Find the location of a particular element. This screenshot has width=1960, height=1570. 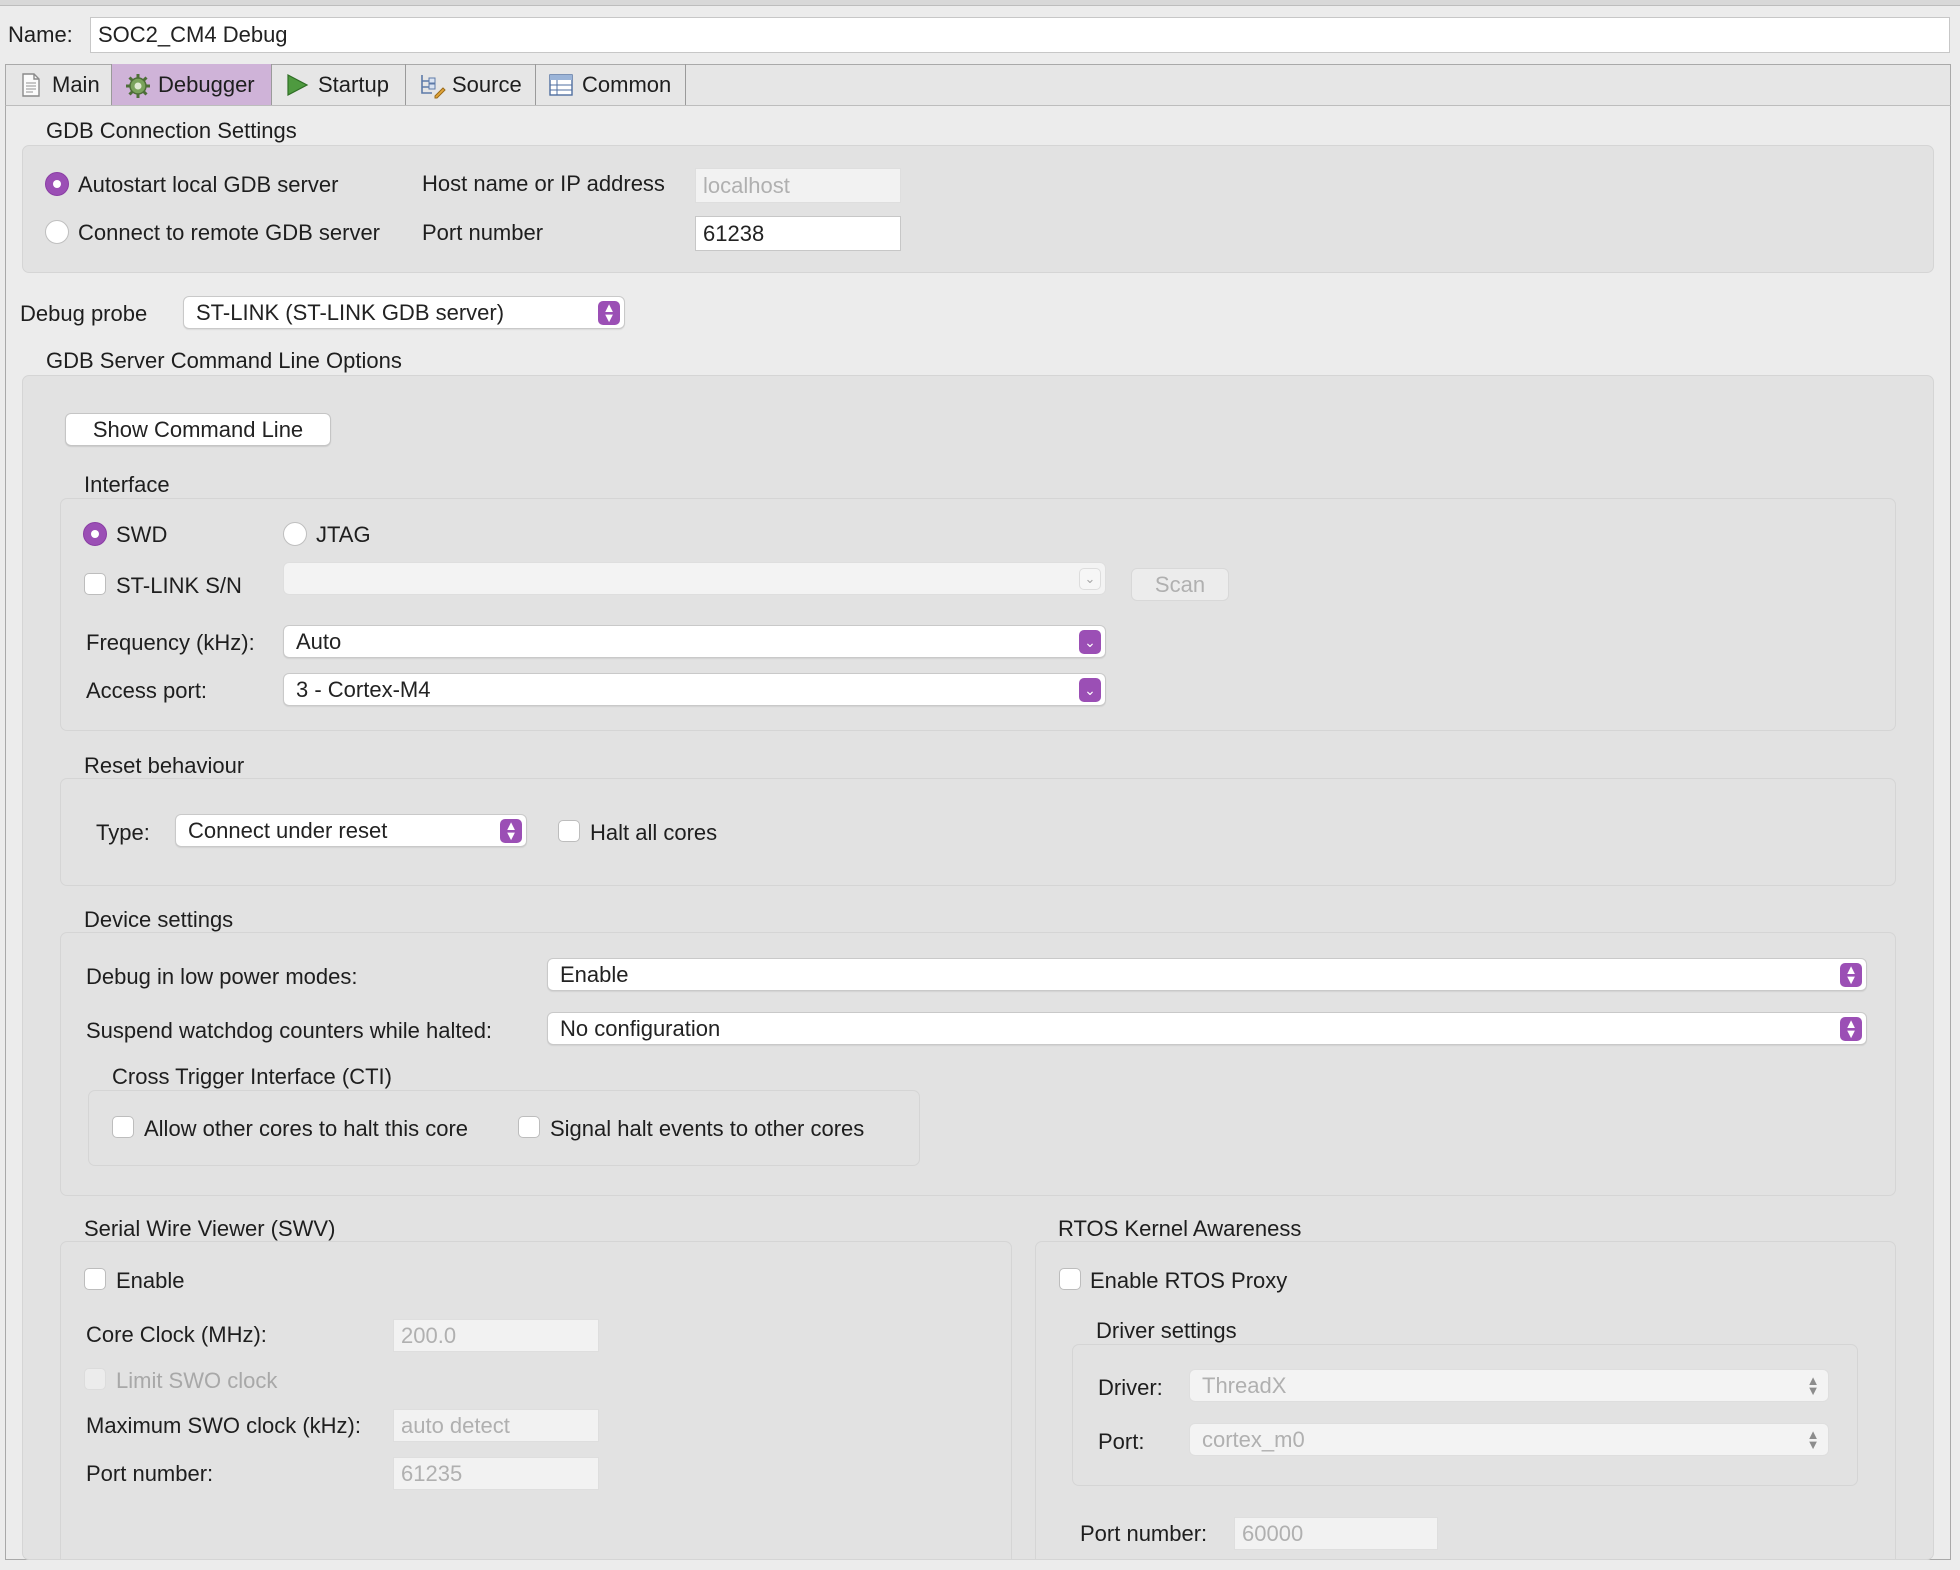

watchdog-label: Suspend watchdog counters while halted: is located at coordinates (289, 1030).